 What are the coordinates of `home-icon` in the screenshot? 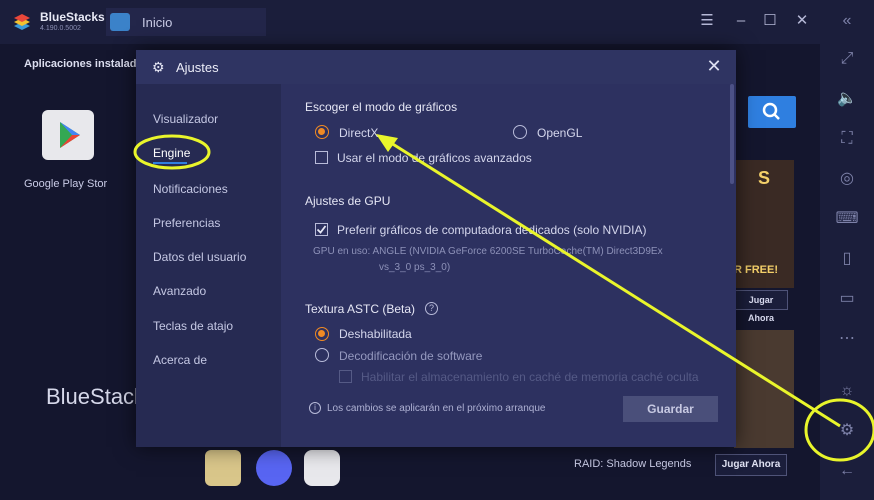 It's located at (120, 22).